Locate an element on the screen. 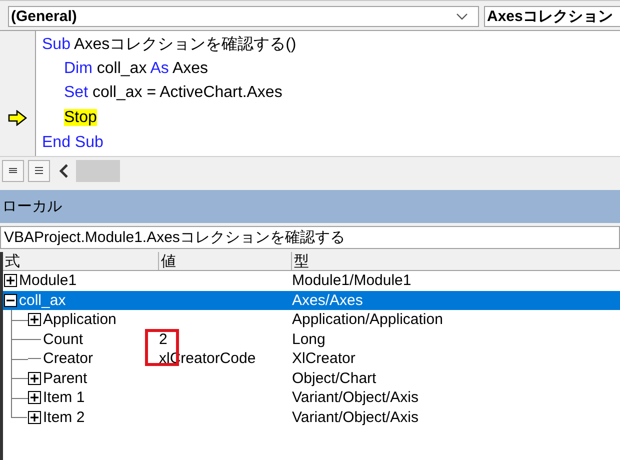 The image size is (620, 460). code-line: Dim coll_ax As Axes is located at coordinates (136, 68).